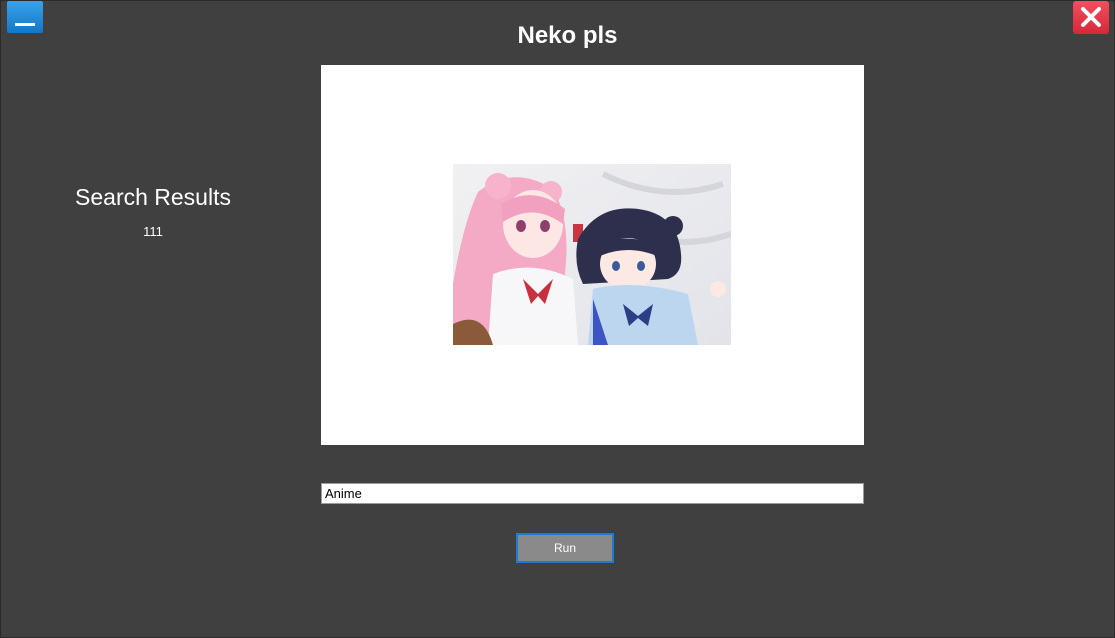 This screenshot has height=638, width=1115. Describe the element at coordinates (592, 493) in the screenshot. I see `search-input` at that location.